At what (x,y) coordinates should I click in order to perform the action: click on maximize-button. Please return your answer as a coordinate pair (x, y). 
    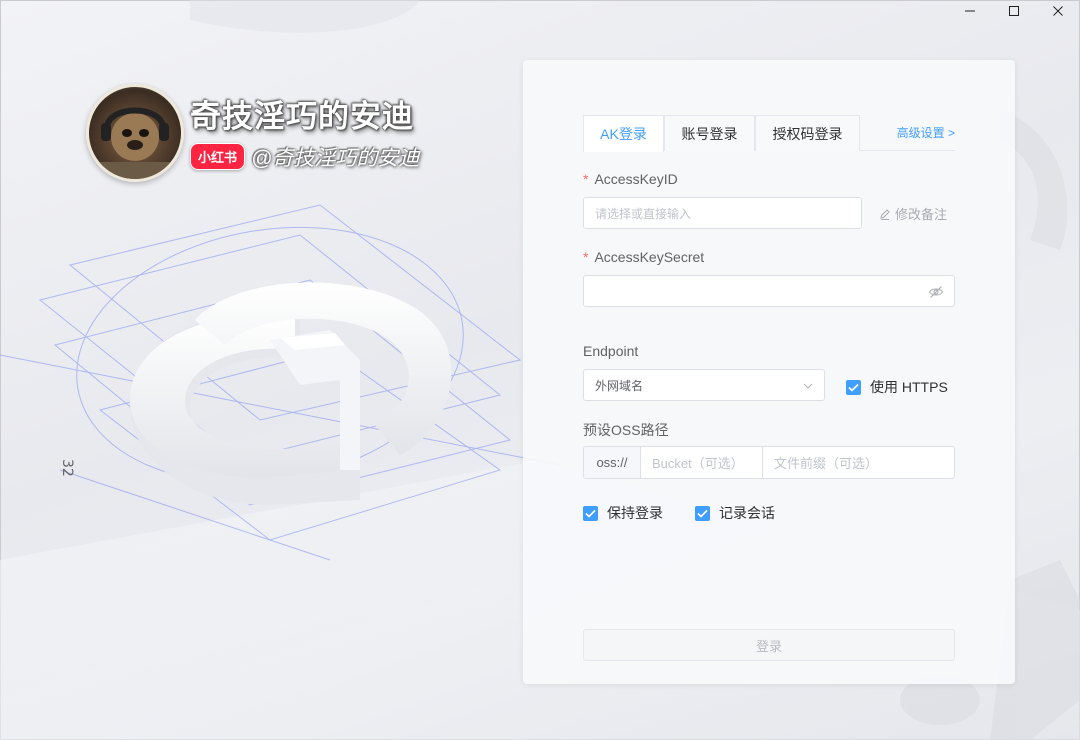
    Looking at the image, I should click on (1014, 11).